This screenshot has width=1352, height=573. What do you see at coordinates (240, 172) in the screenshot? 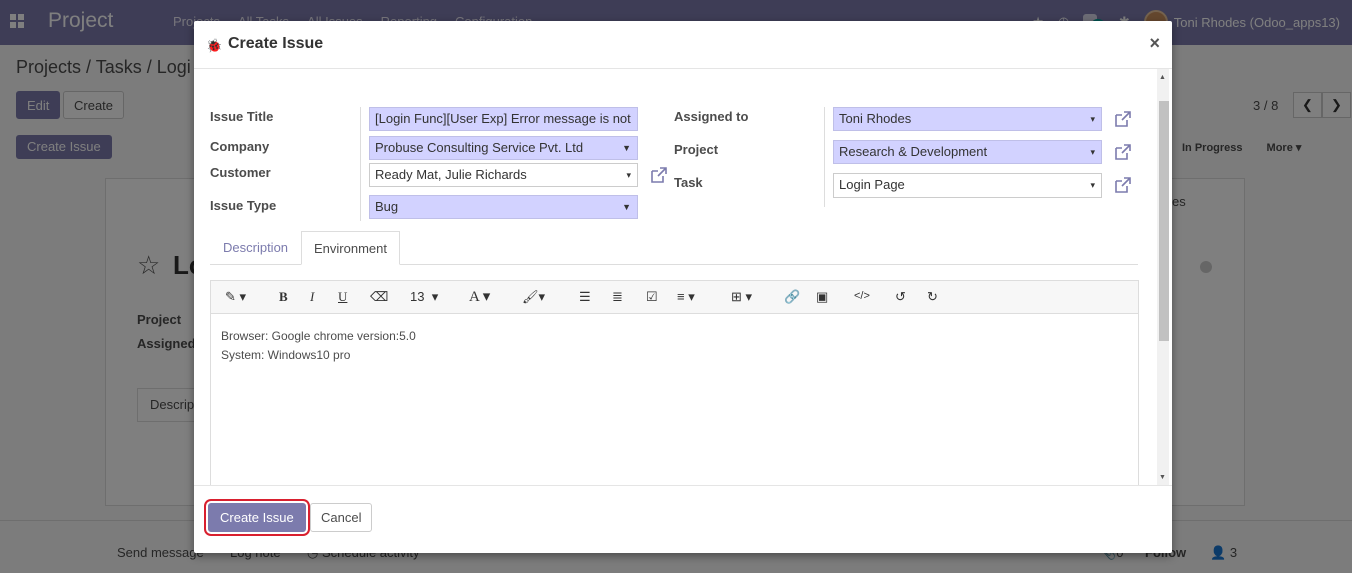
I see `customer-label: Customer` at bounding box center [240, 172].